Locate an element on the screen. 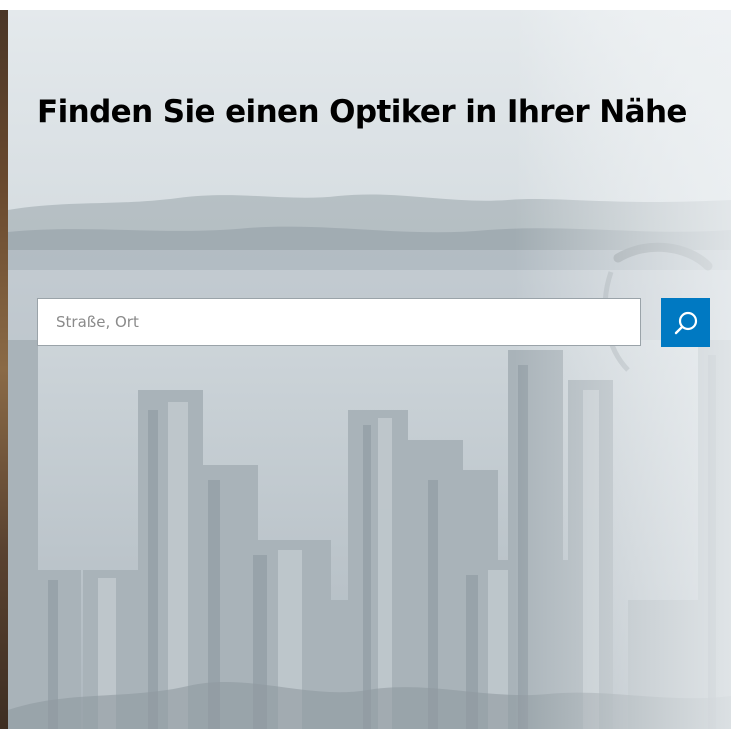 The image size is (731, 729). search-icon is located at coordinates (685, 322).